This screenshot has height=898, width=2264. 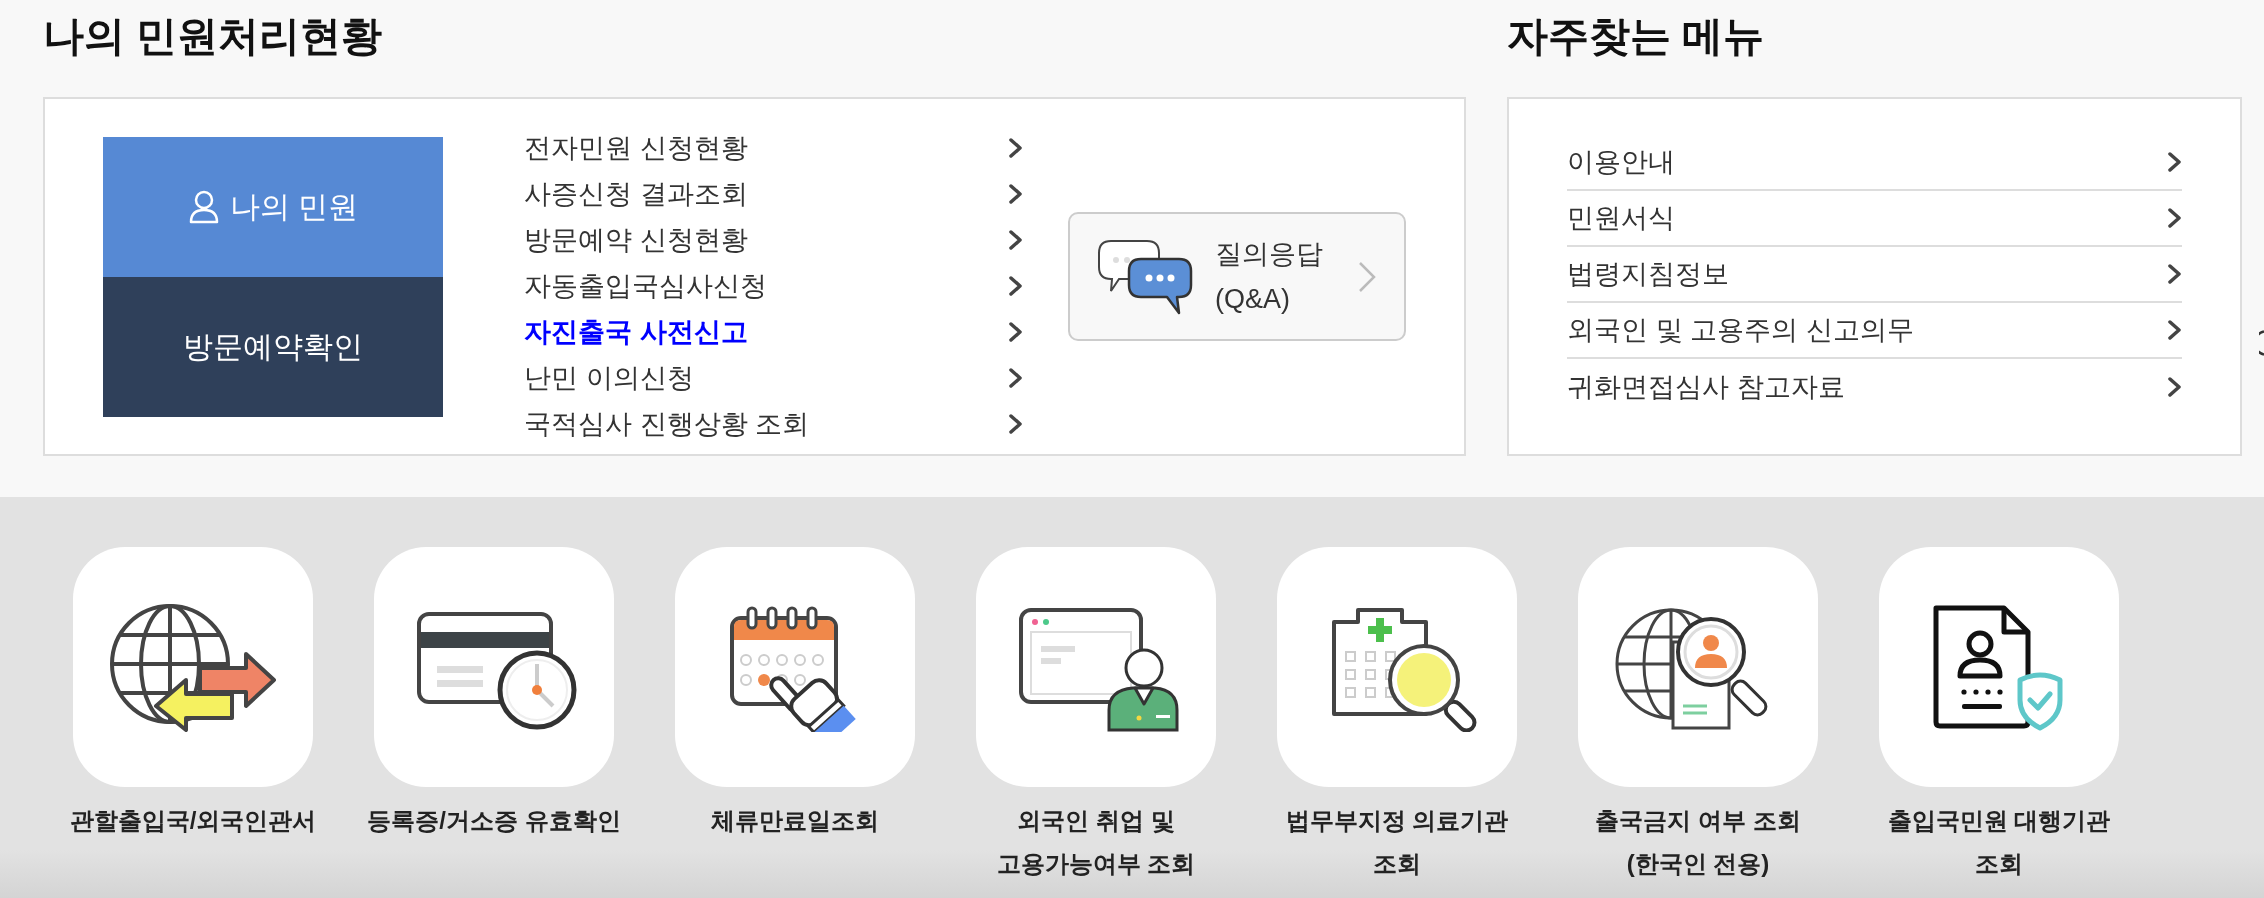 I want to click on menu-link: 외국인 및 고용주의 신고의무, so click(x=1874, y=331).